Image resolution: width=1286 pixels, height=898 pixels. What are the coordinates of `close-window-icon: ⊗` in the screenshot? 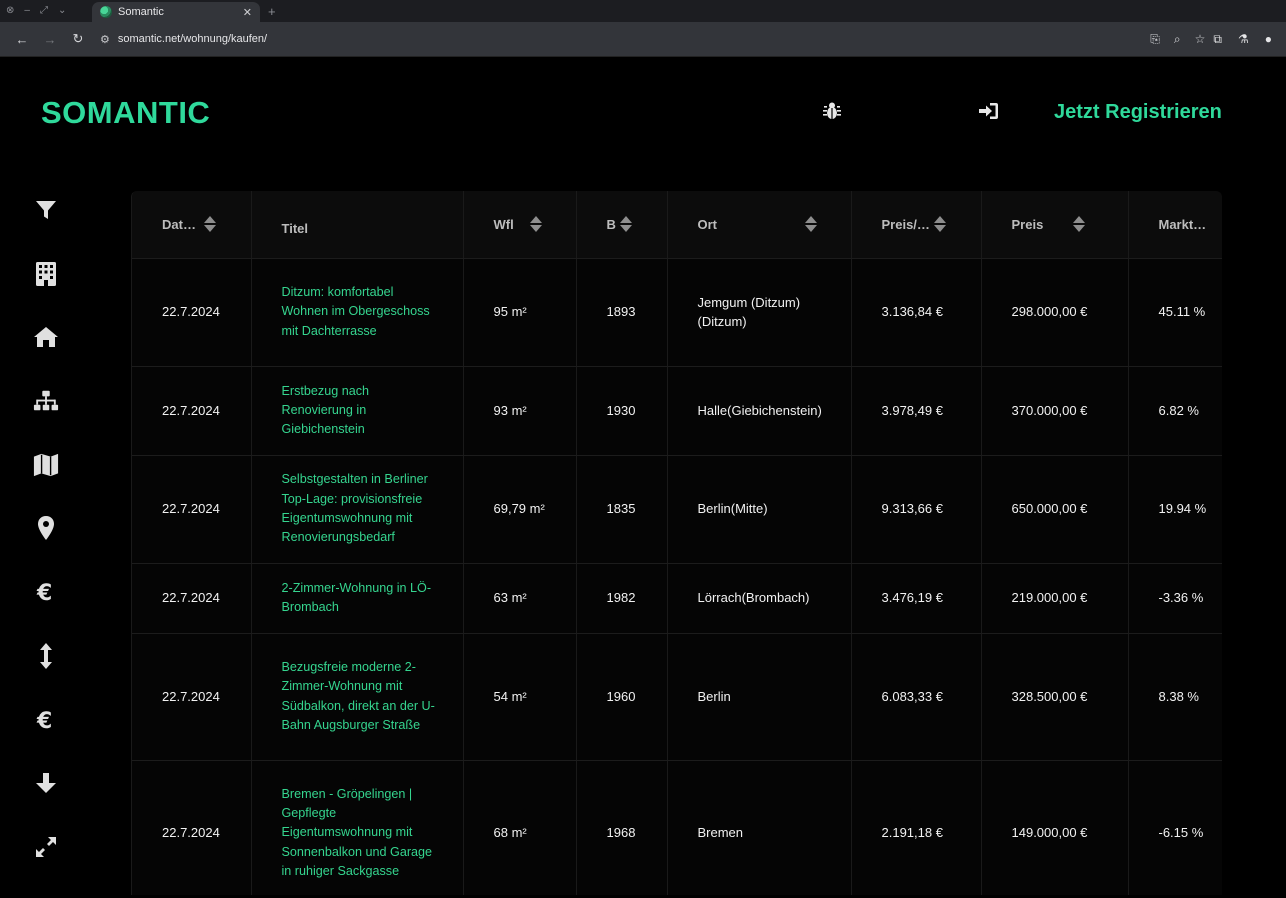 It's located at (10, 11).